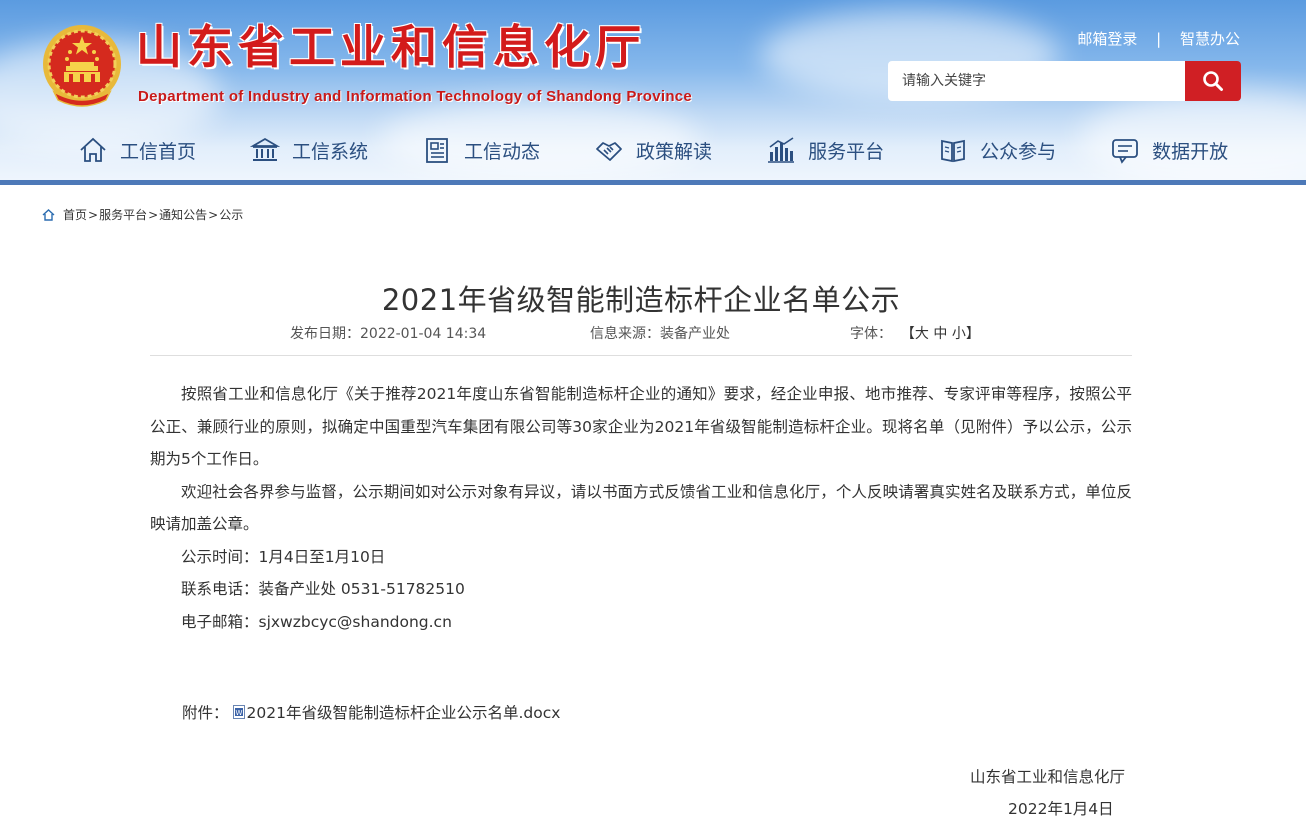 The image size is (1306, 828). I want to click on breadcrumb-service: 服务平台, so click(123, 214).